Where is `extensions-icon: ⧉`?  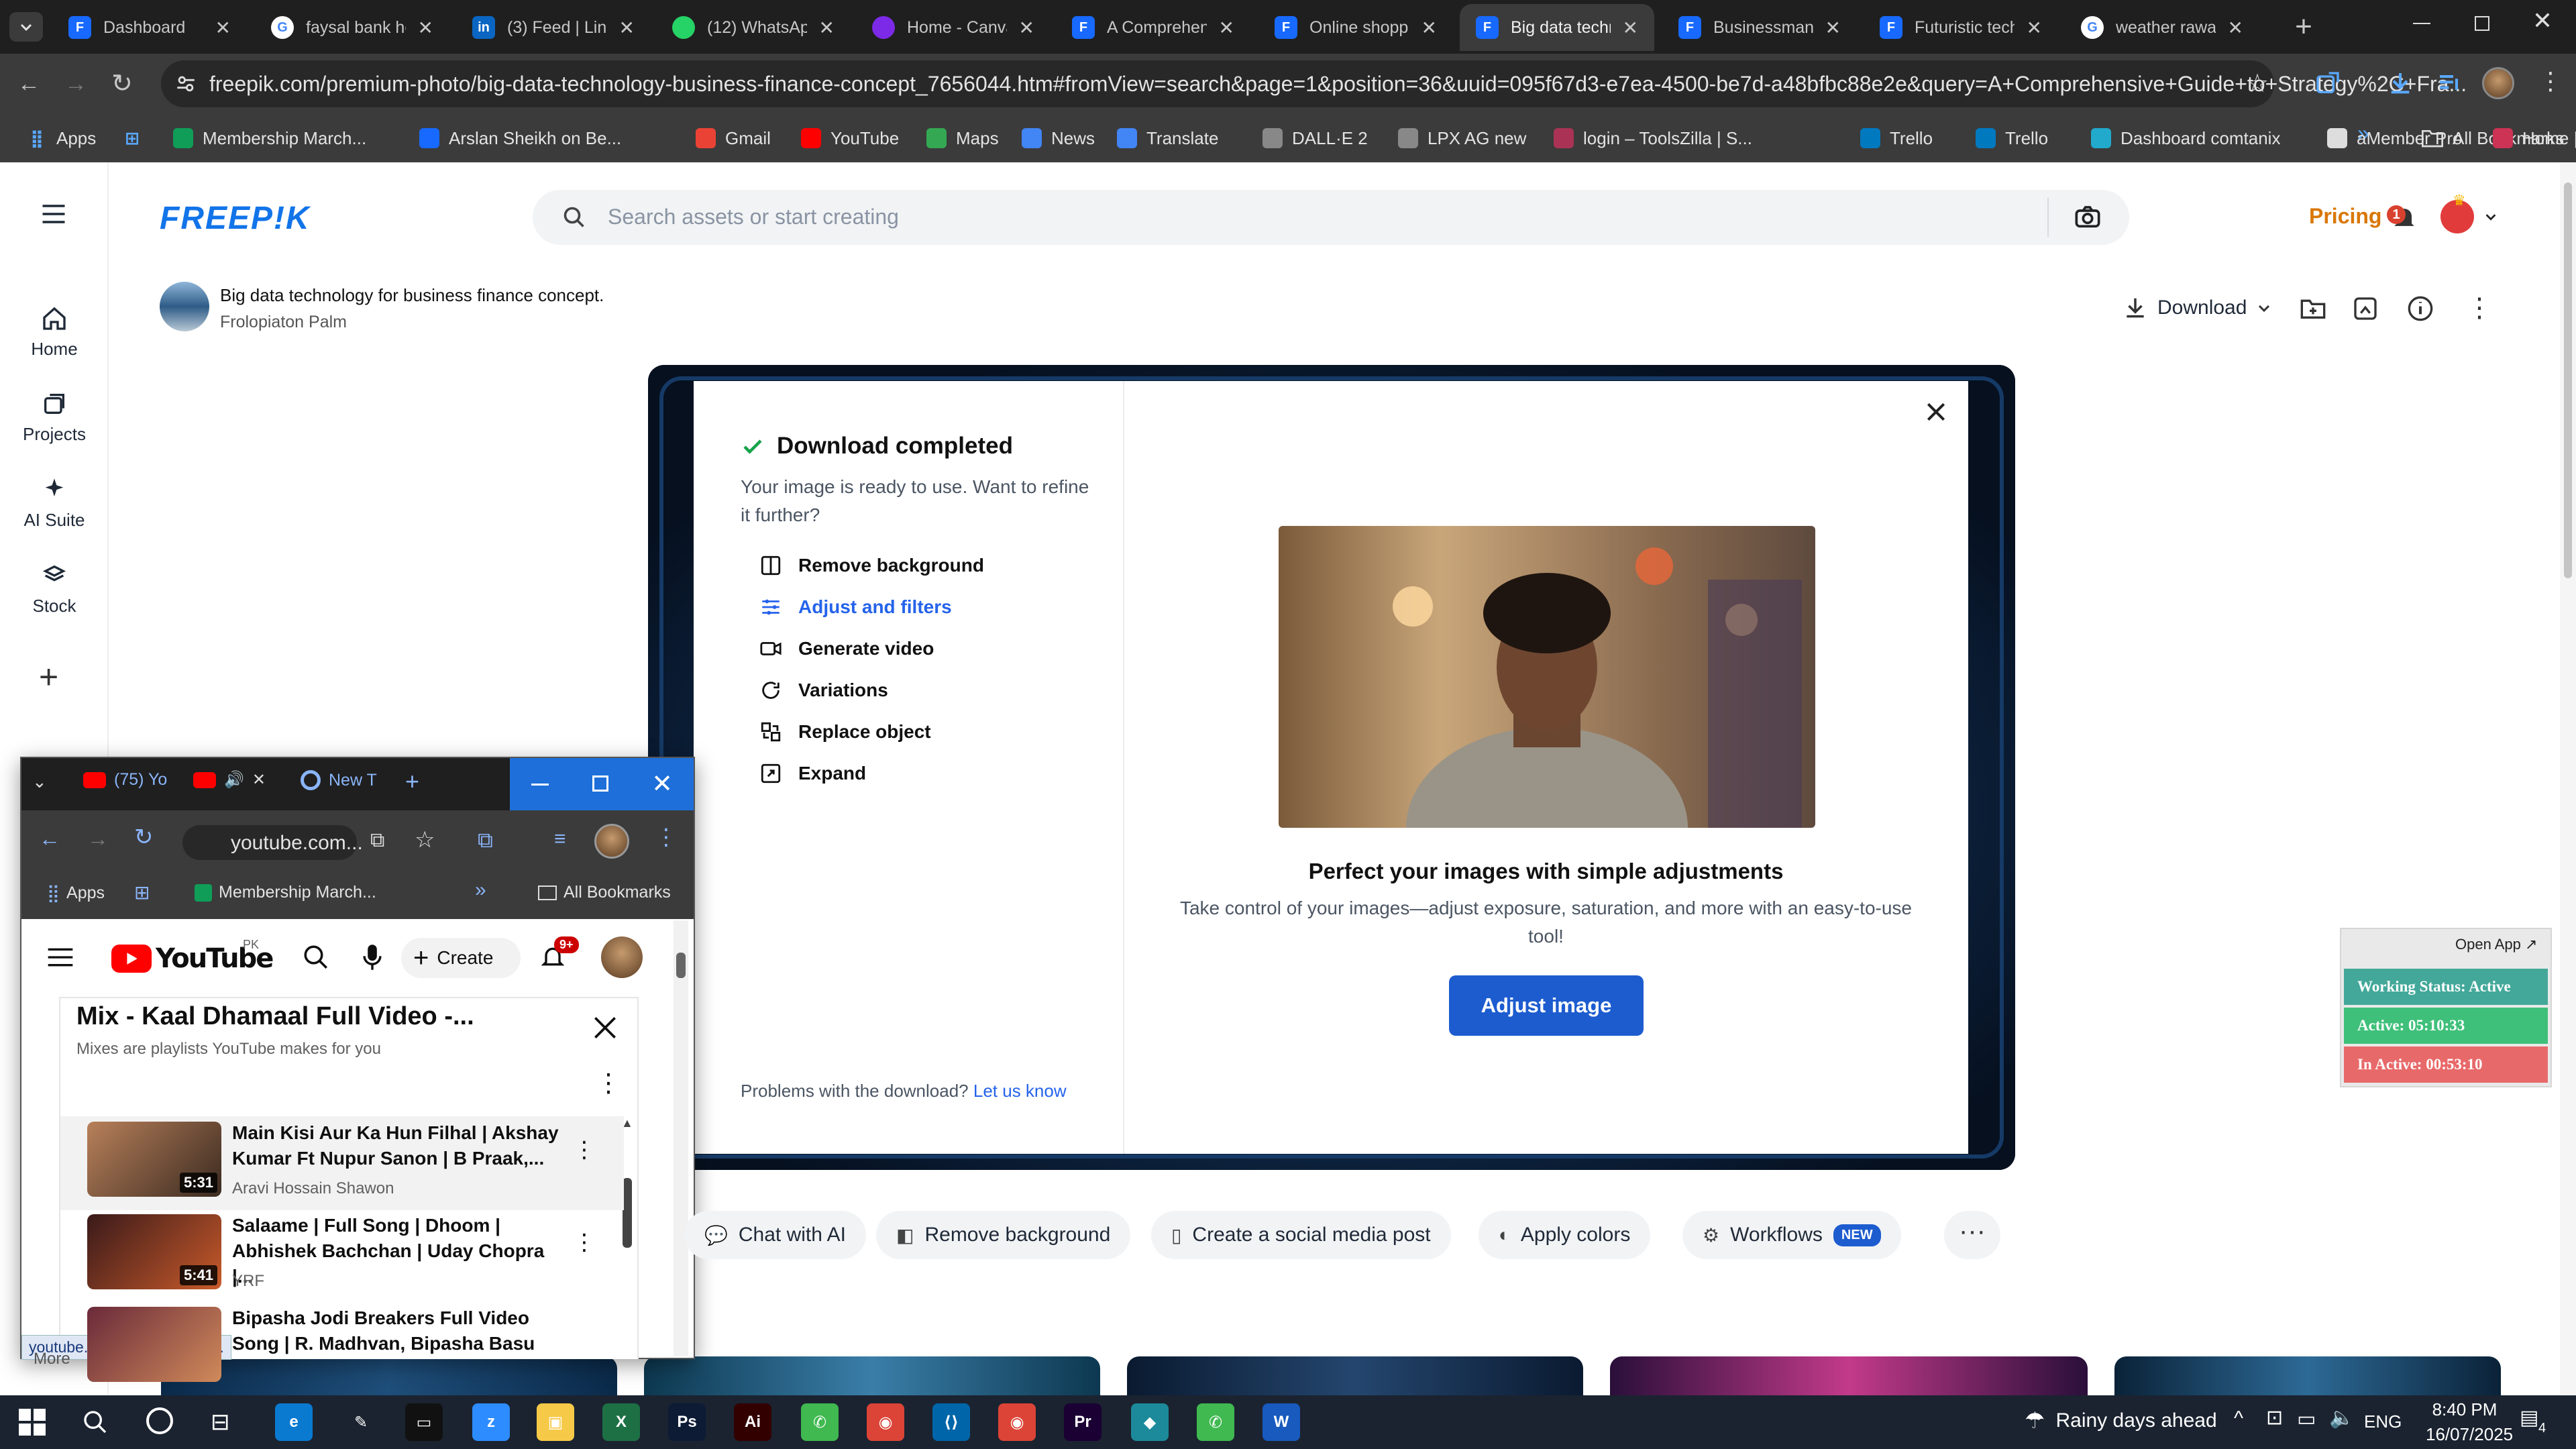 extensions-icon: ⧉ is located at coordinates (485, 840).